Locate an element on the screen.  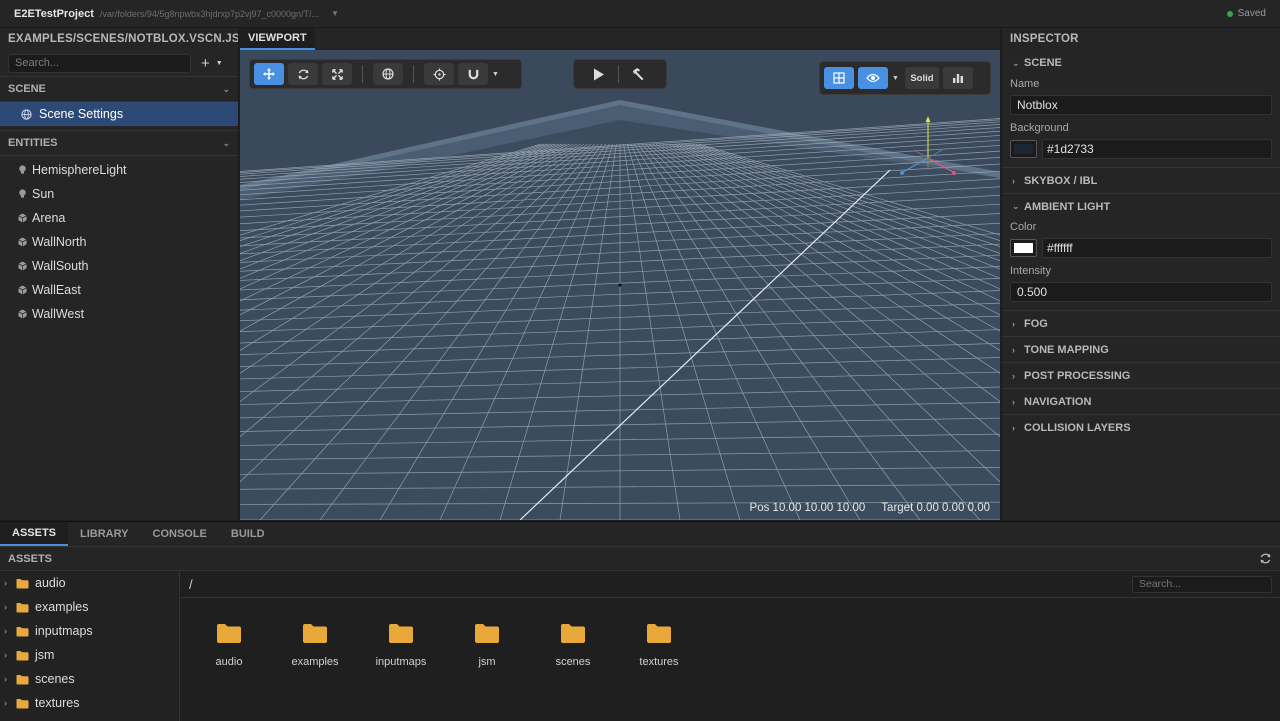
play-icon is located at coordinates (599, 74).